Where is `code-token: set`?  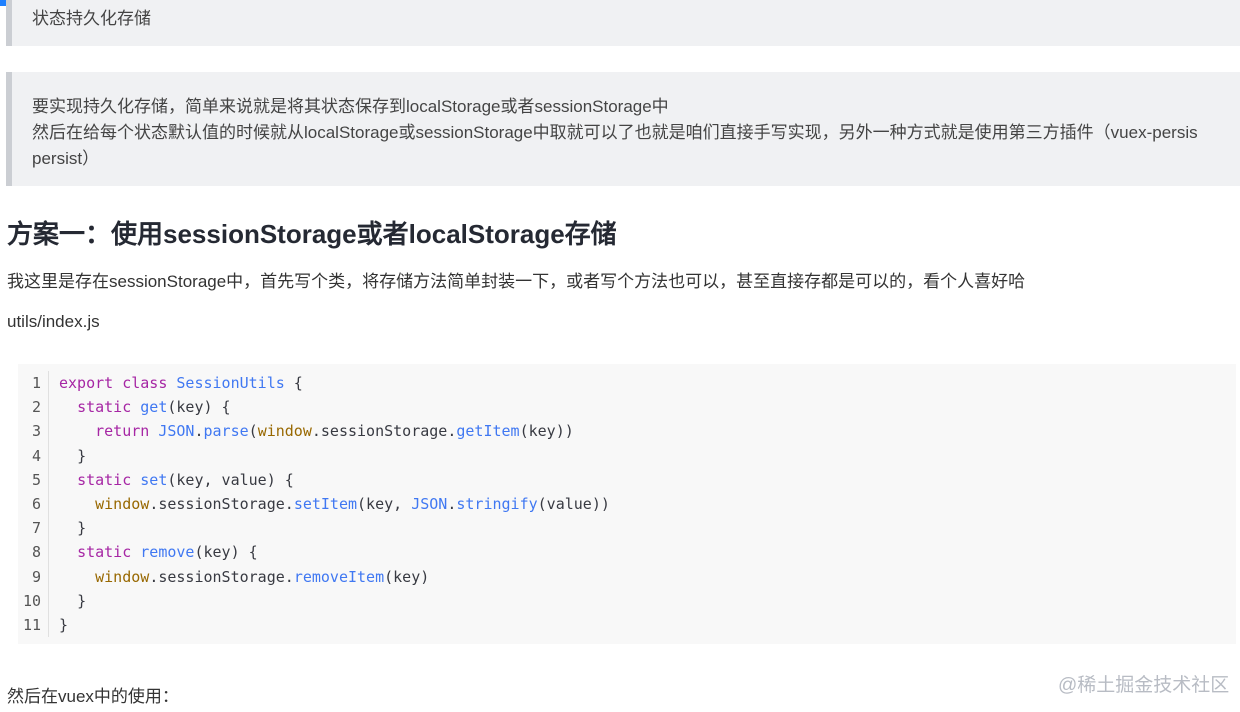 code-token: set is located at coordinates (154, 479).